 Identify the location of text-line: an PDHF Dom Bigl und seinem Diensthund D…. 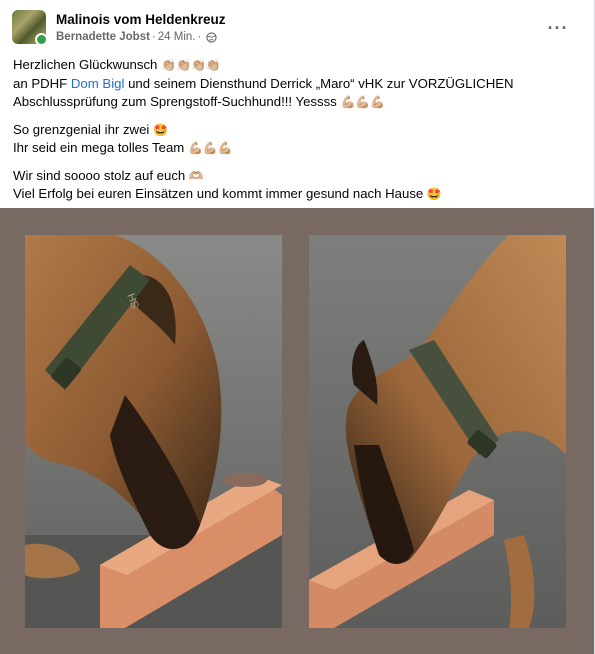
(298, 84).